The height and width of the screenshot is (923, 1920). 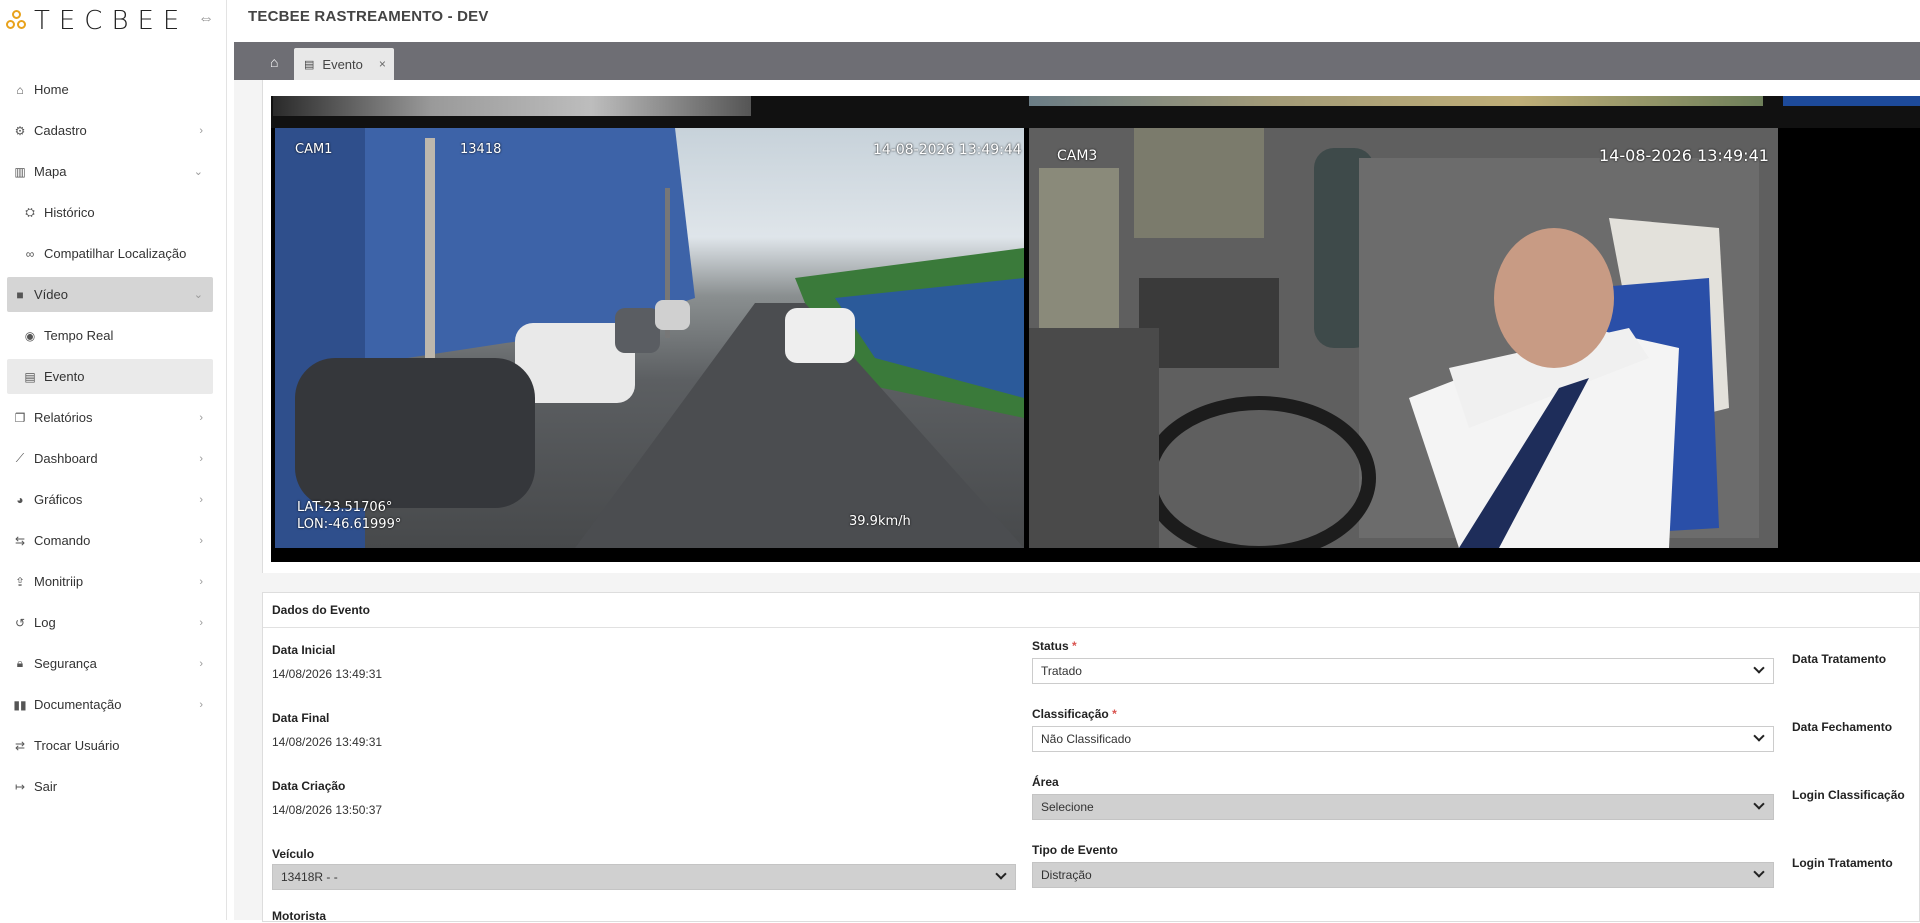 What do you see at coordinates (1403, 739) in the screenshot?
I see `classificacao-select: Não Classificado` at bounding box center [1403, 739].